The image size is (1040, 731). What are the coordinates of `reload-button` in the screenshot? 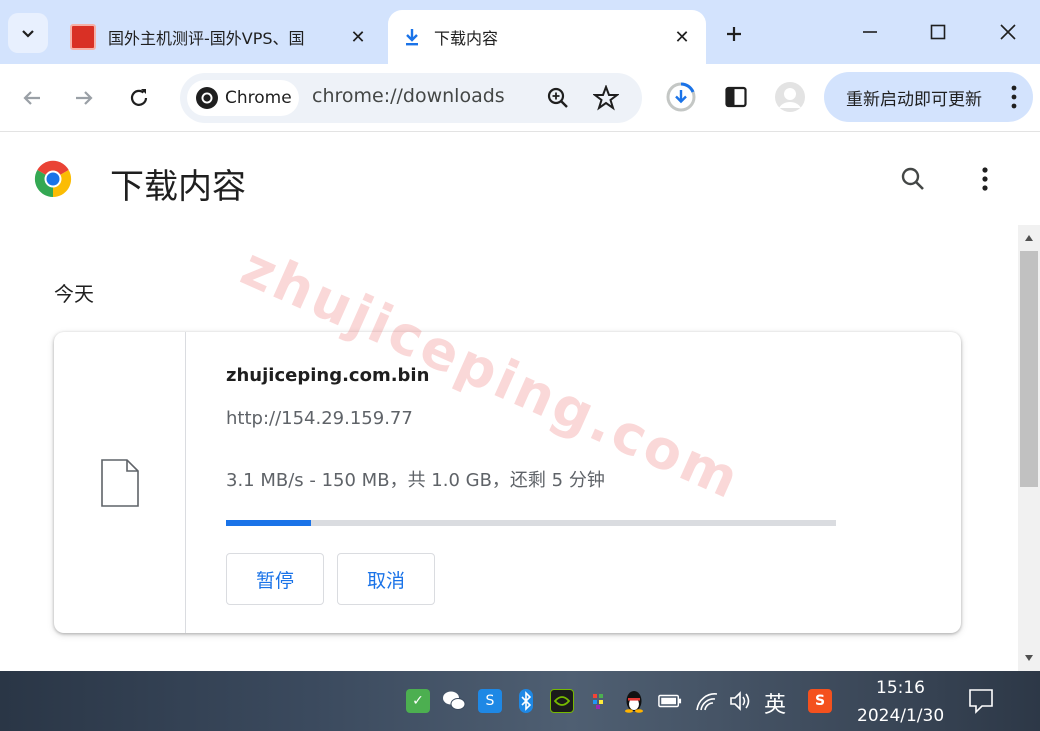 It's located at (139, 98).